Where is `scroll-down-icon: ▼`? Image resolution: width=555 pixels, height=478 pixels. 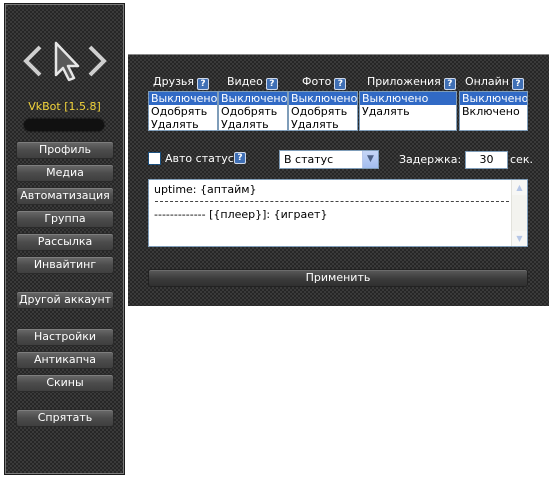 scroll-down-icon: ▼ is located at coordinates (519, 238).